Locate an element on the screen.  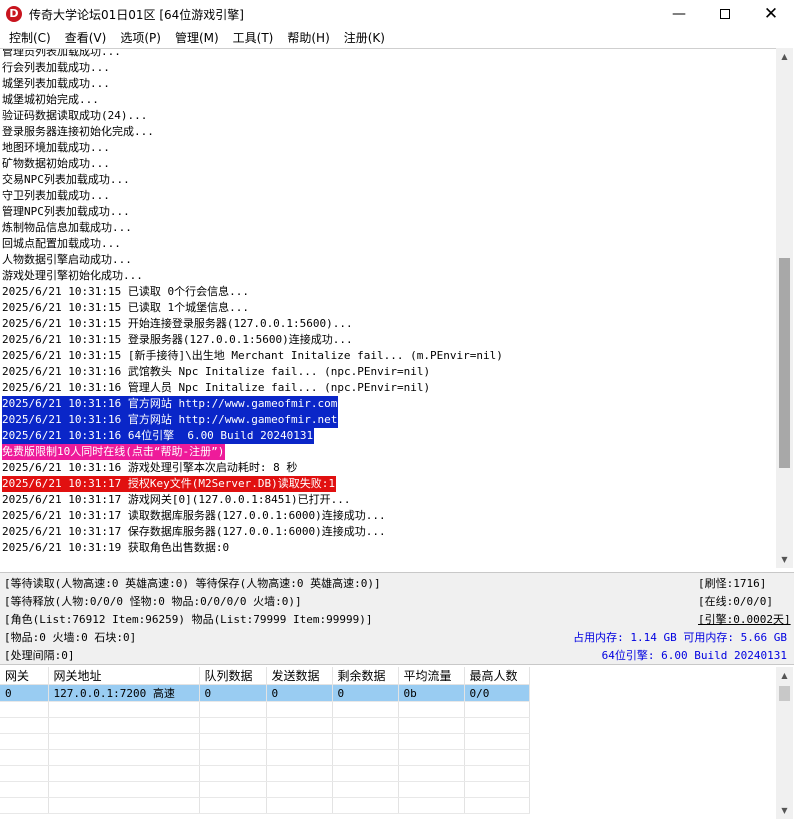
table-header-row: 网关 网关地址 队列数据 发送数据 剩余数据 平均流量 最高人数 is located at coordinates (265, 676).